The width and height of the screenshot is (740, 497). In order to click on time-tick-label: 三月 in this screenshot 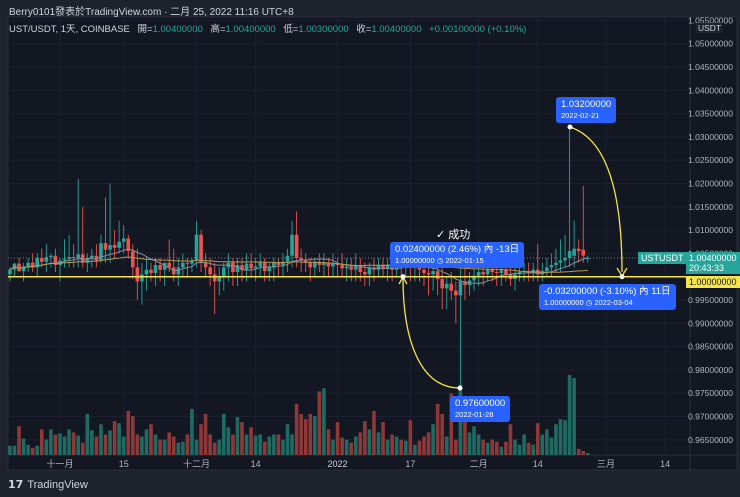, I will do `click(606, 464)`.